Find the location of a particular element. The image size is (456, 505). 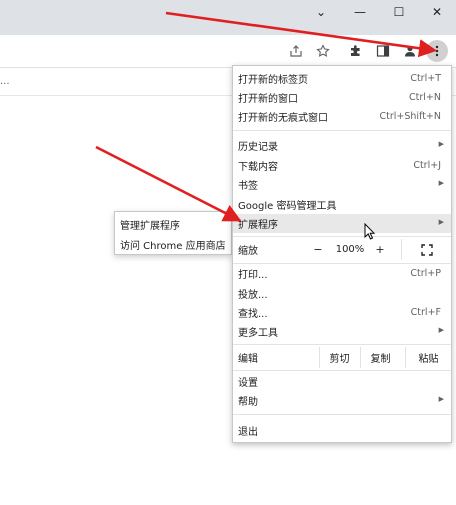

maximize-button: ☐ is located at coordinates (399, 12).